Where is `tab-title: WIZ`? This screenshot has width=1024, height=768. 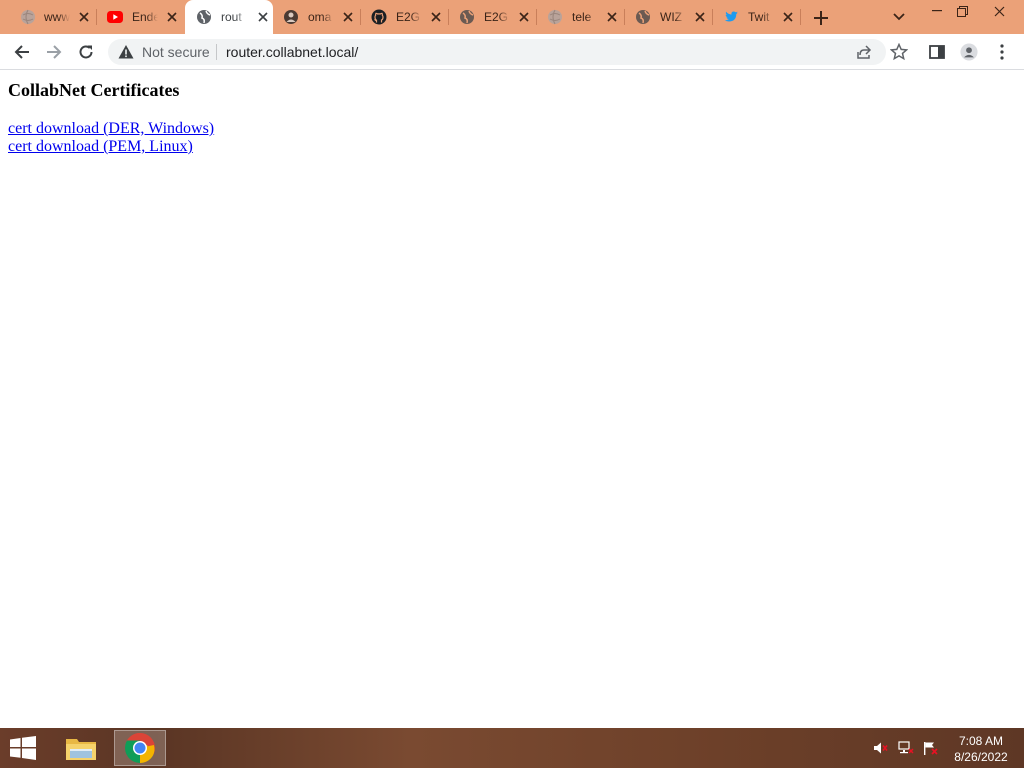
tab-title: WIZ is located at coordinates (671, 17).